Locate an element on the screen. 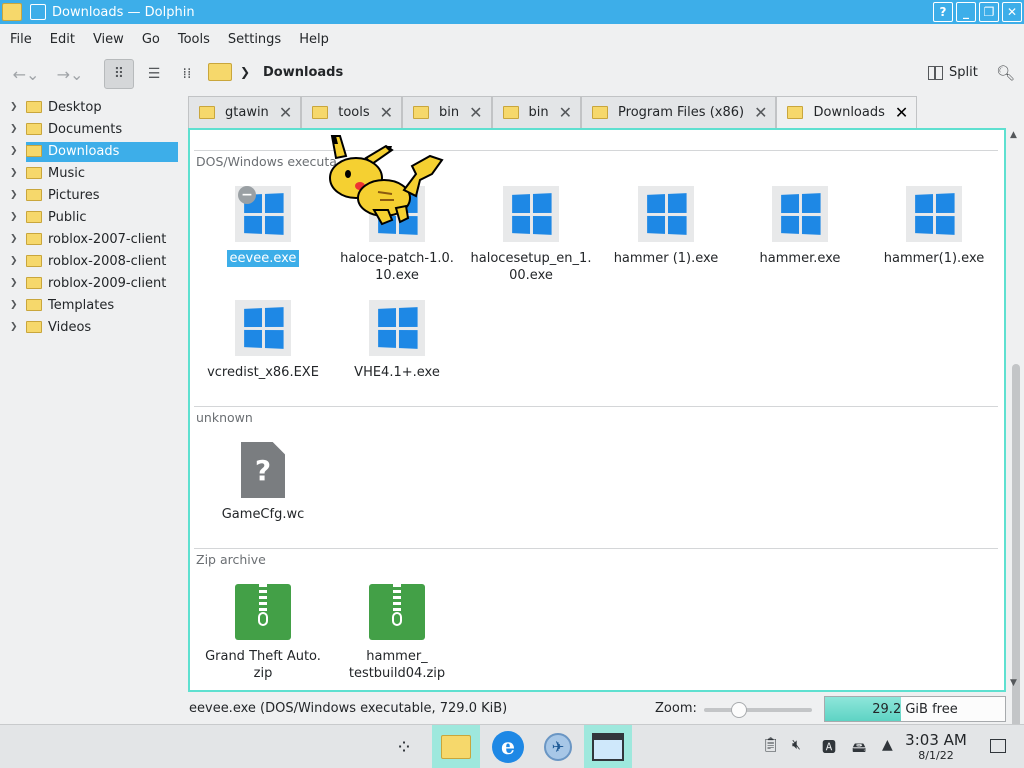 This screenshot has width=1024, height=768. free-space-label: 29.2 GiB free is located at coordinates (915, 709).